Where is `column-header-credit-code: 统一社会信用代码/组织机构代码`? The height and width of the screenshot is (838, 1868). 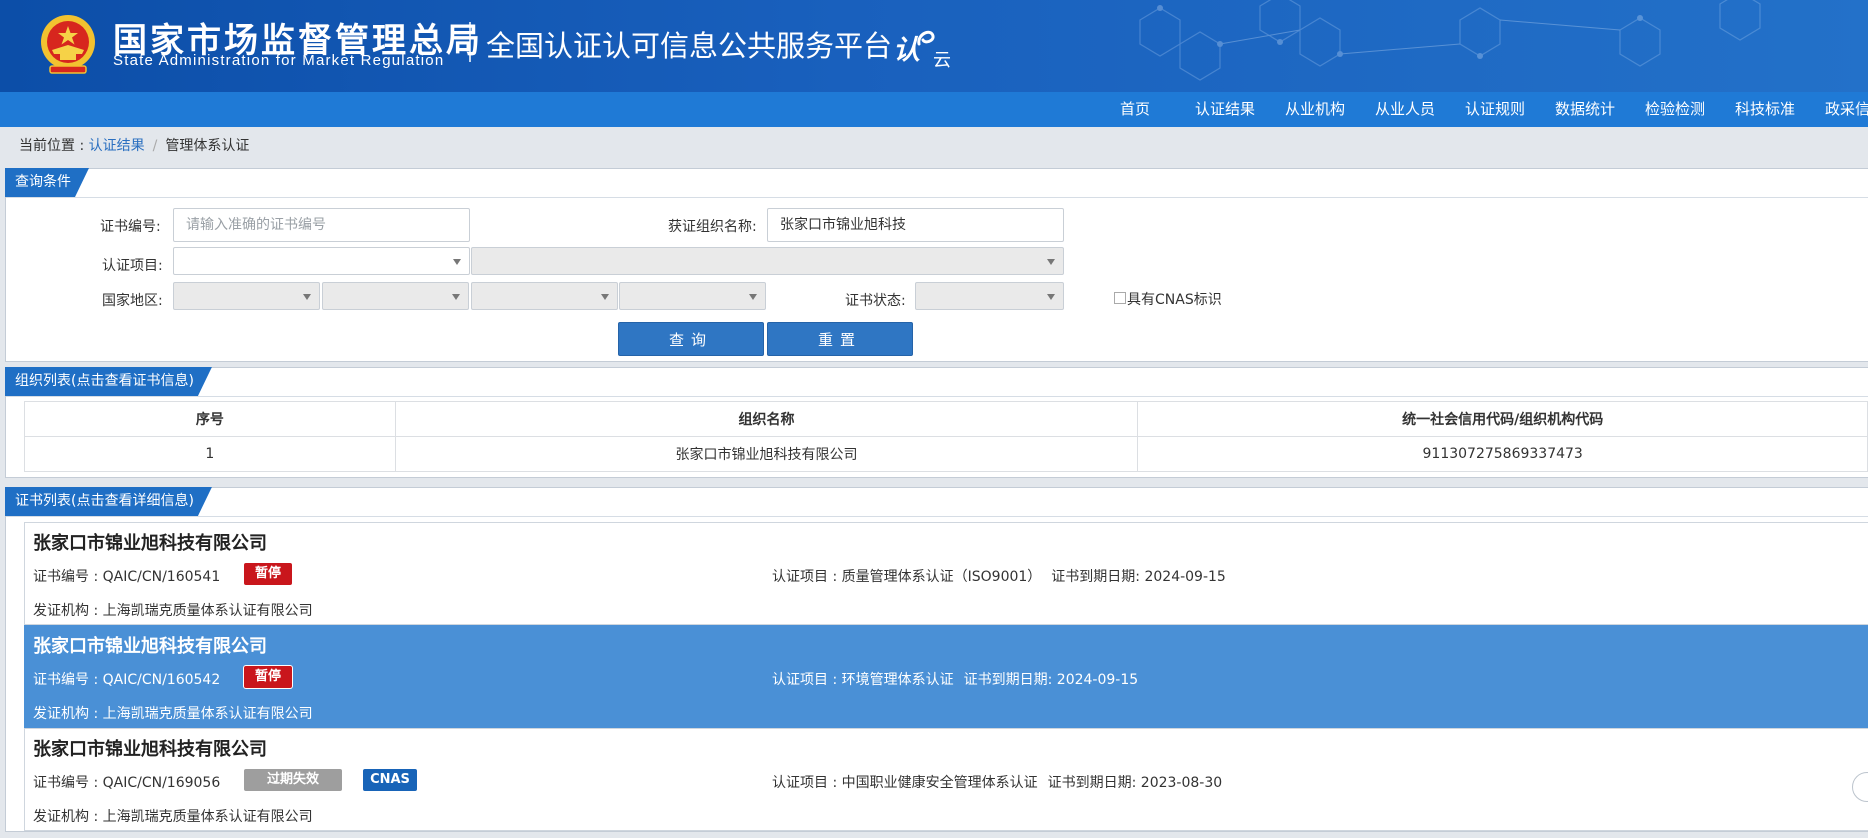
column-header-credit-code: 统一社会信用代码/组织机构代码 is located at coordinates (1502, 419).